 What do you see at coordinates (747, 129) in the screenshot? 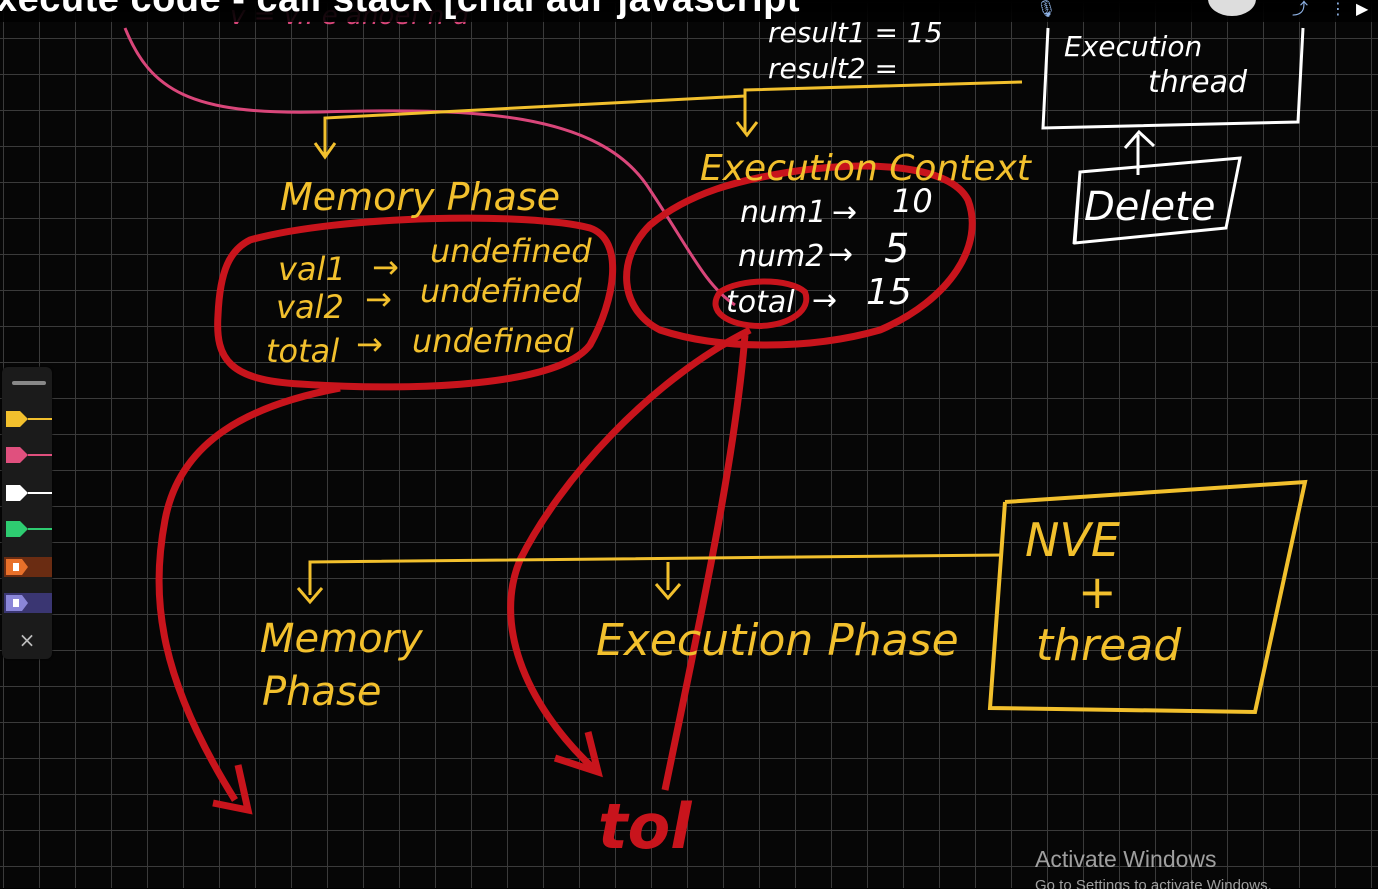
I see `top-arrowhead-mid` at bounding box center [747, 129].